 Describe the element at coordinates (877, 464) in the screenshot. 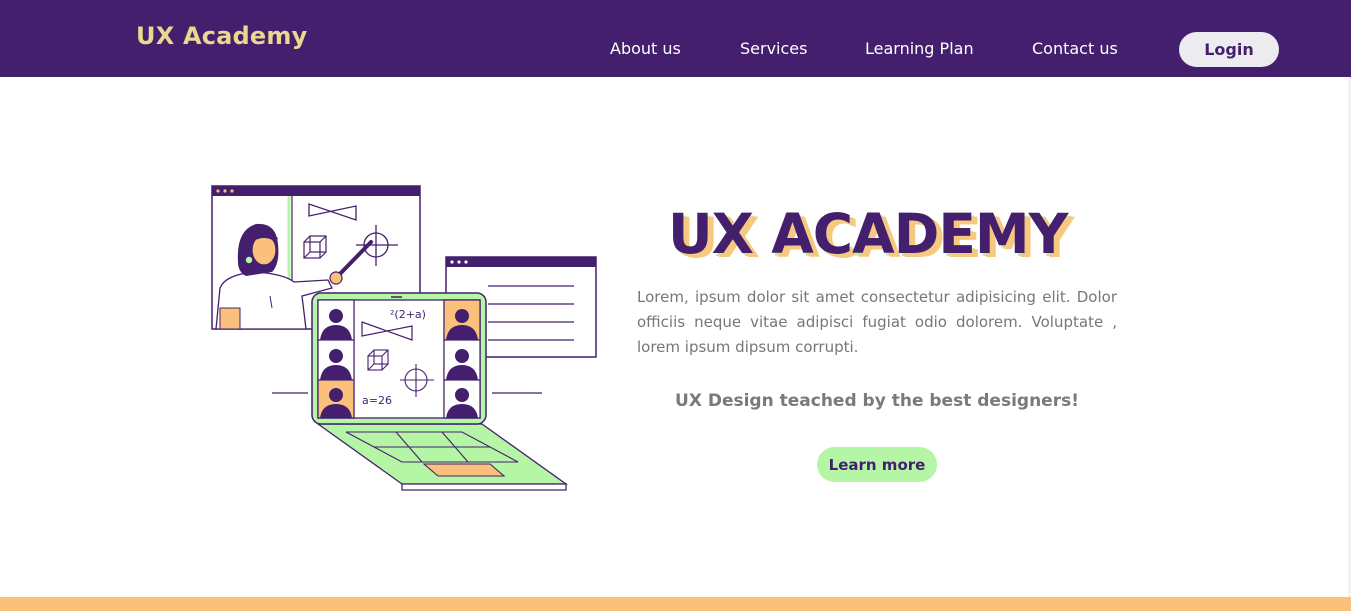

I see `learn-more-button: Learn more` at that location.